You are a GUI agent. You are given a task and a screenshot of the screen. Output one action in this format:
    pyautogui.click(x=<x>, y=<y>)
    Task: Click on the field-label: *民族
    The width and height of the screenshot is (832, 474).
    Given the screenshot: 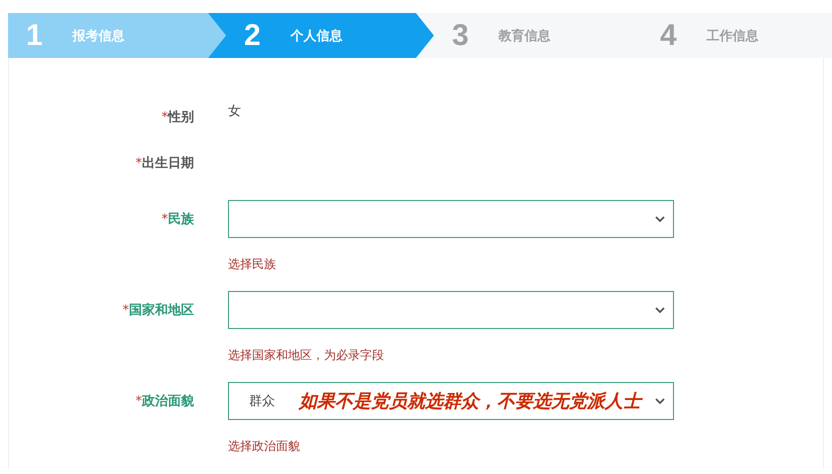 What is the action you would take?
    pyautogui.click(x=178, y=219)
    